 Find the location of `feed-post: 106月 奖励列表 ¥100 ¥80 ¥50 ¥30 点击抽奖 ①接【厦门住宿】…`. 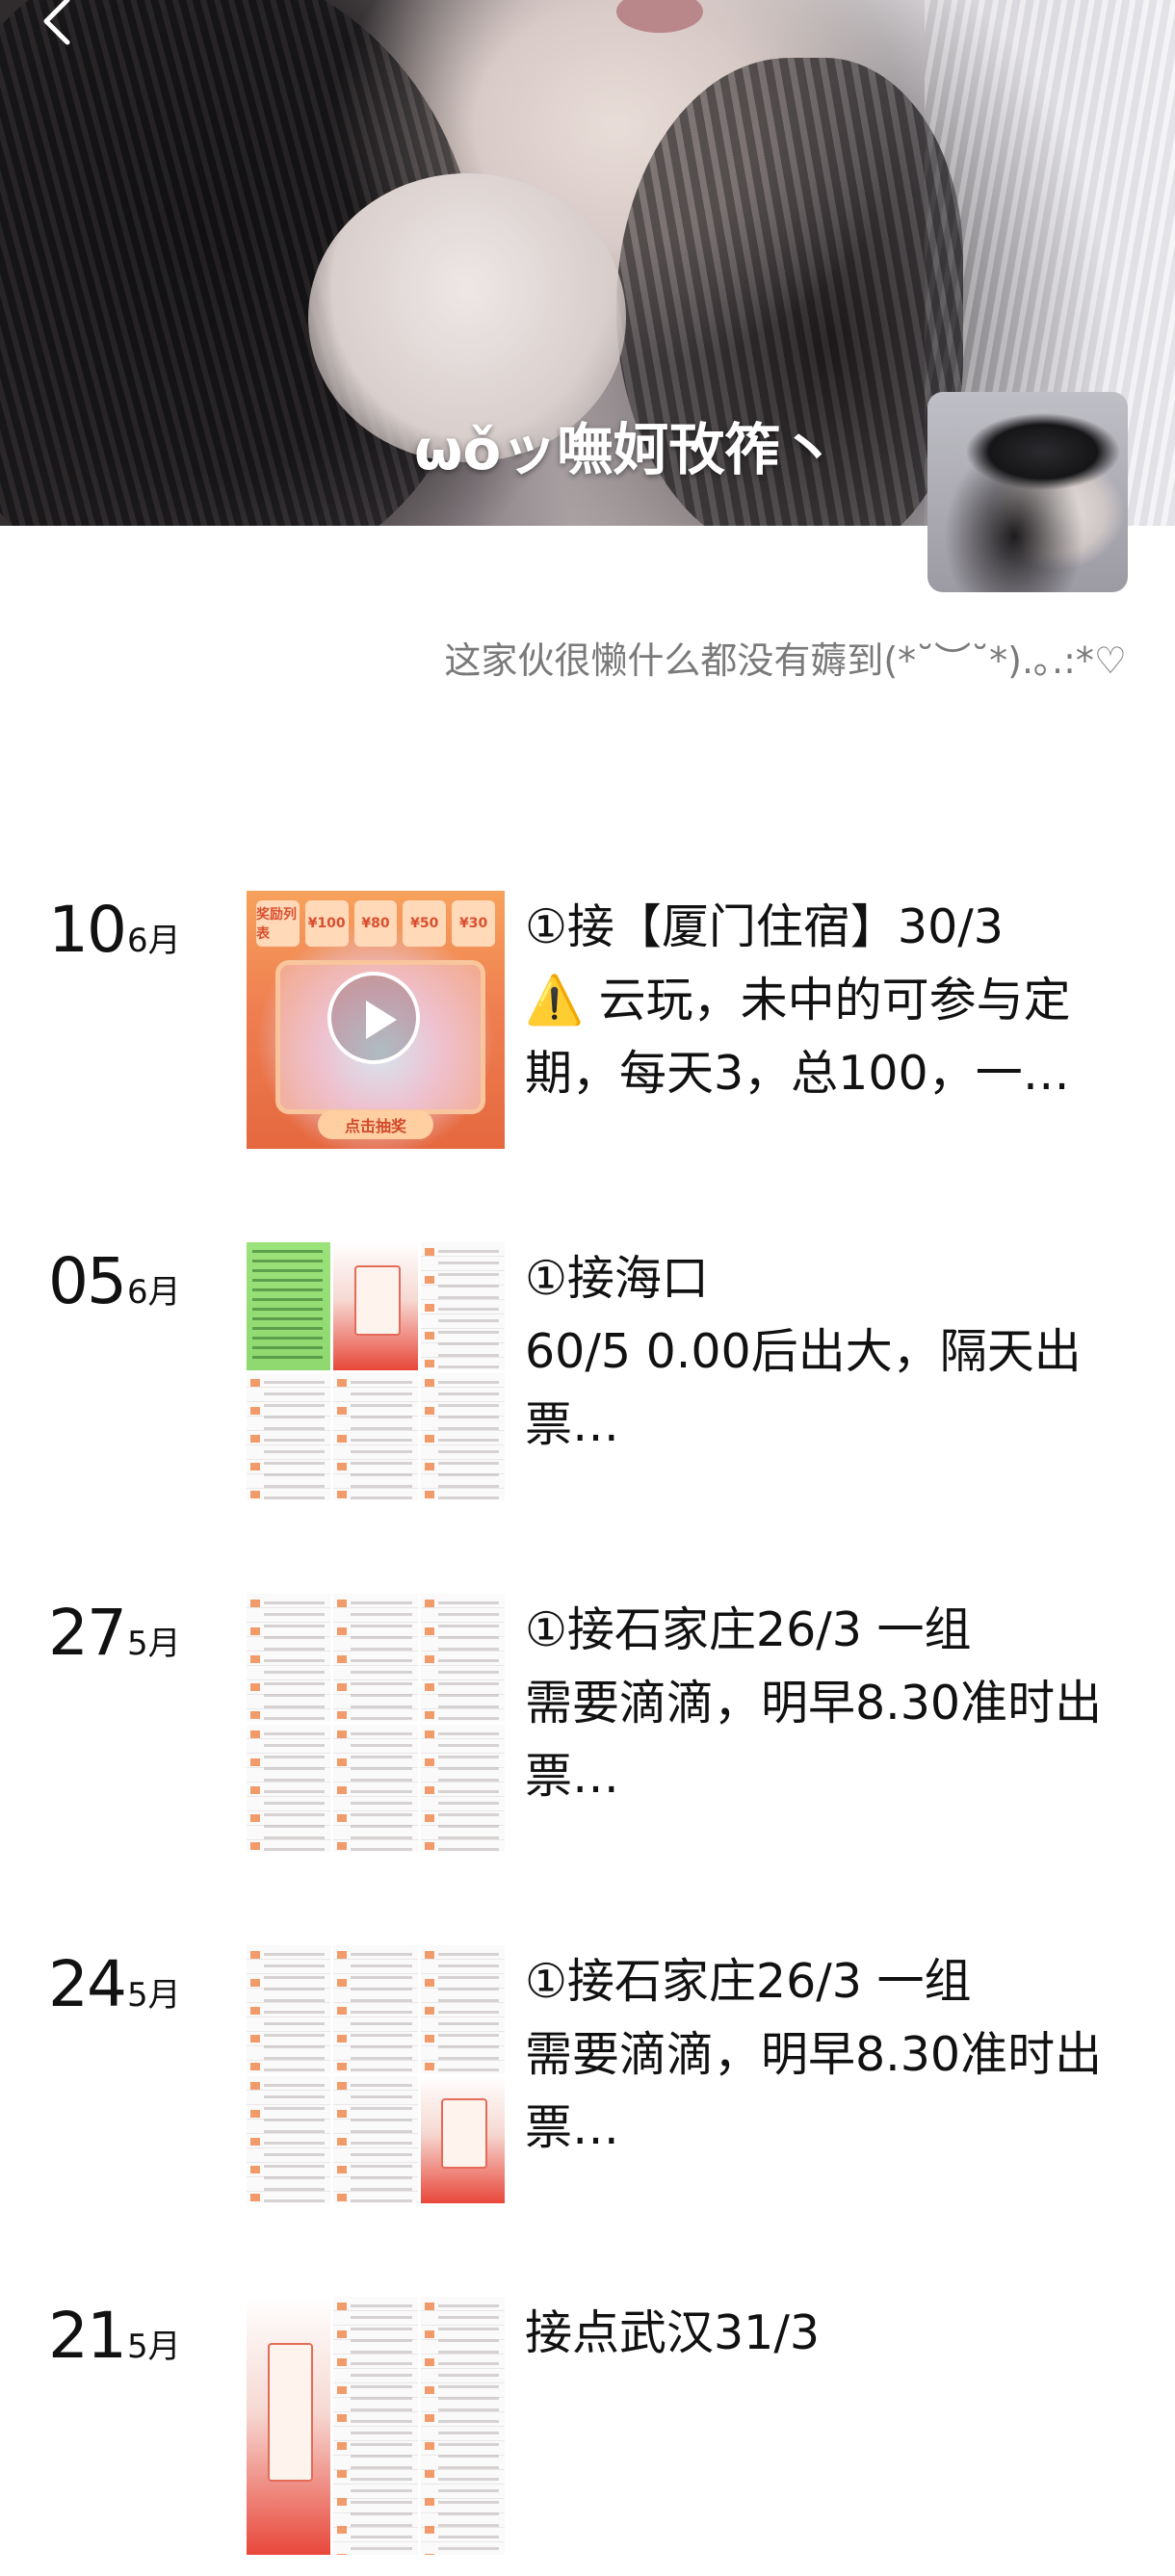

feed-post: 106月 奖励列表 ¥100 ¥80 ¥50 ¥30 点击抽奖 ①接【厦门住宿】… is located at coordinates (587, 1030).